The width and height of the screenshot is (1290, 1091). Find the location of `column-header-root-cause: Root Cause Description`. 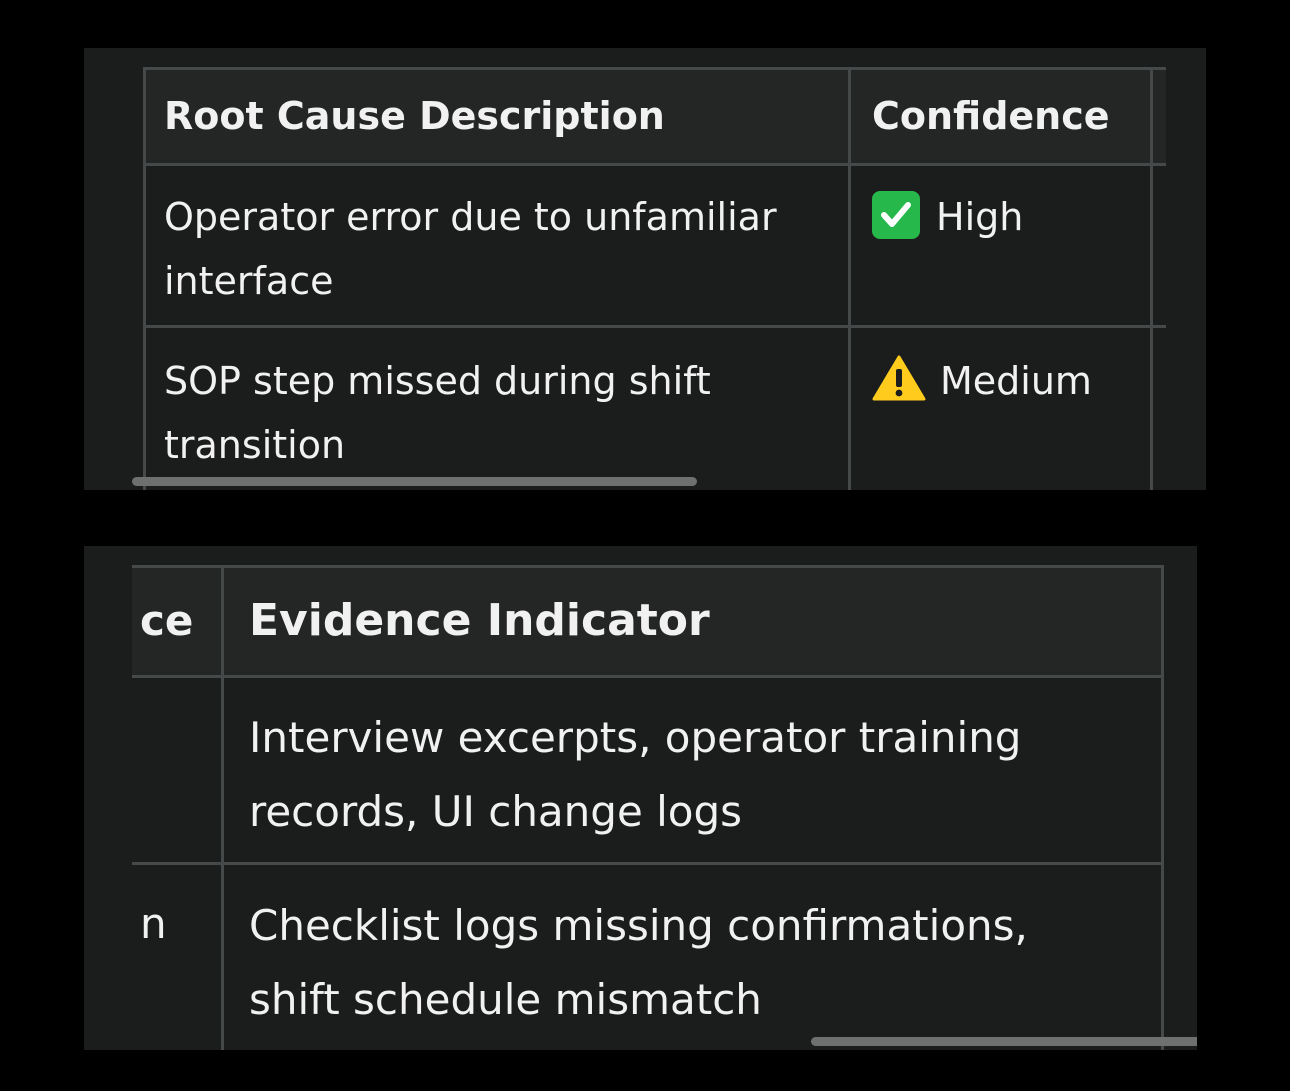

column-header-root-cause: Root Cause Description is located at coordinates (496, 116).